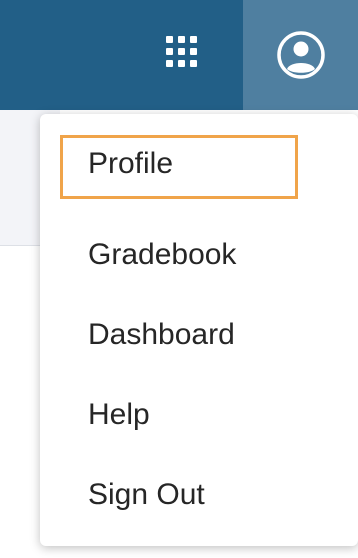 The height and width of the screenshot is (558, 358). I want to click on user-circle-icon, so click(300, 55).